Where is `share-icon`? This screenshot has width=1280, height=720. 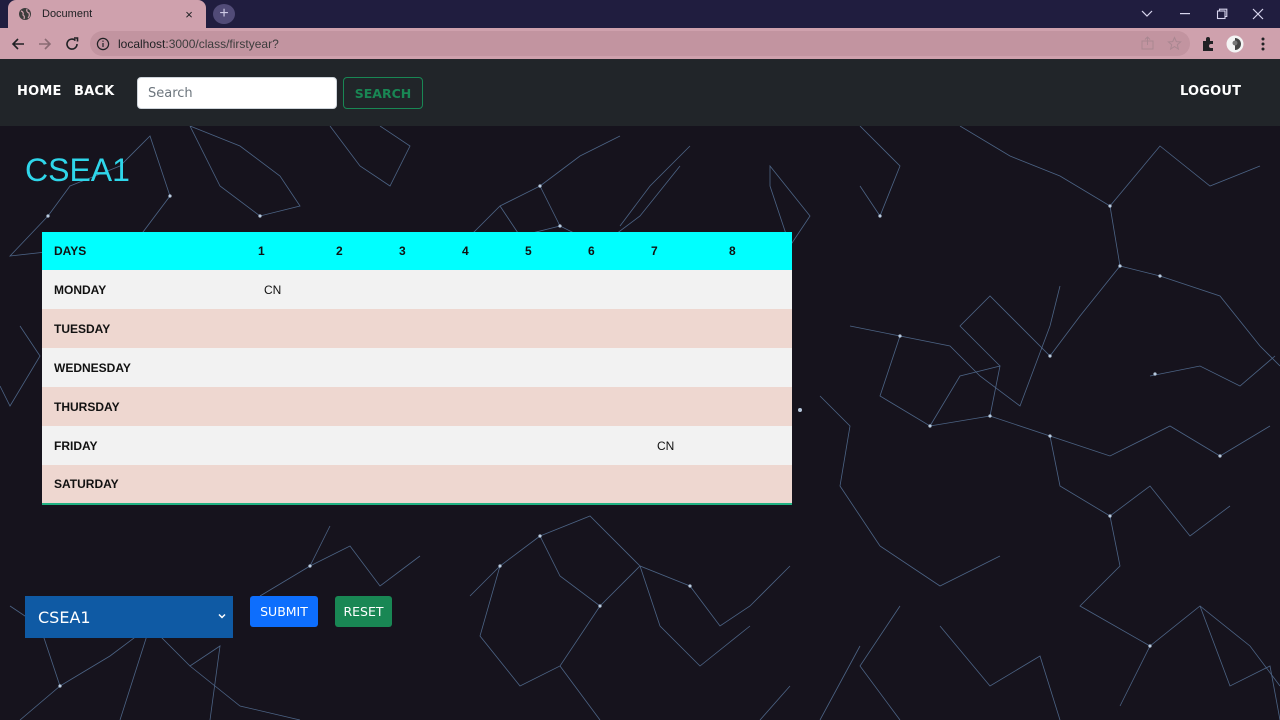 share-icon is located at coordinates (1147, 43).